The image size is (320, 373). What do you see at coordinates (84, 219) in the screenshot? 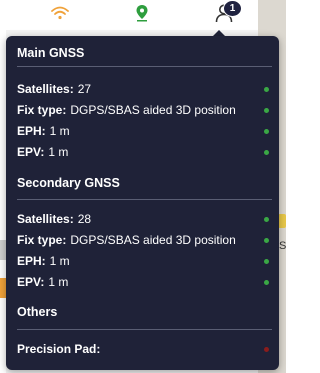
I see `row-value: 28` at bounding box center [84, 219].